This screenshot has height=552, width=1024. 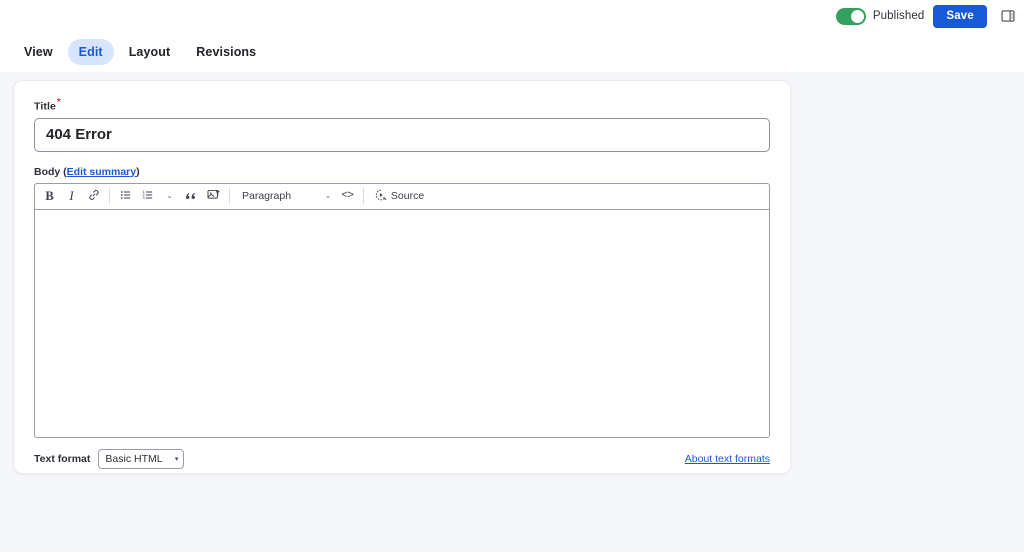 I want to click on text-format-label: Text format, so click(x=62, y=458).